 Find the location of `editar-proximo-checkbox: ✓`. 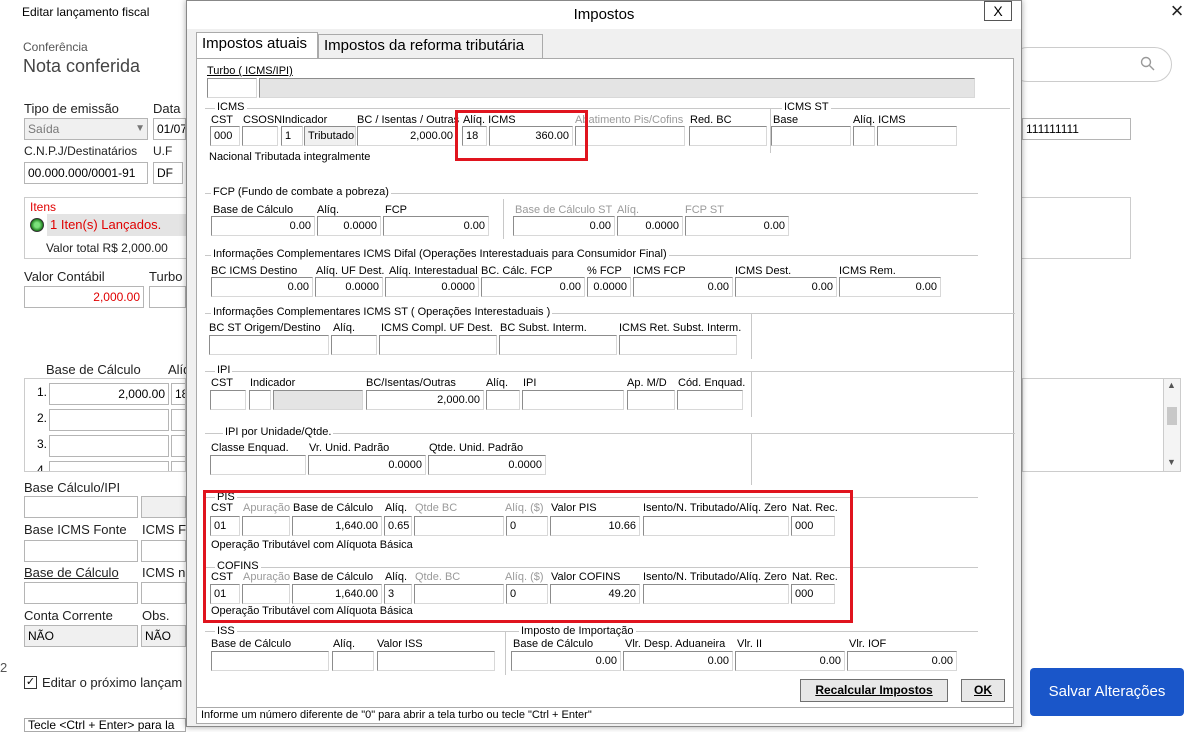

editar-proximo-checkbox: ✓ is located at coordinates (30, 682).